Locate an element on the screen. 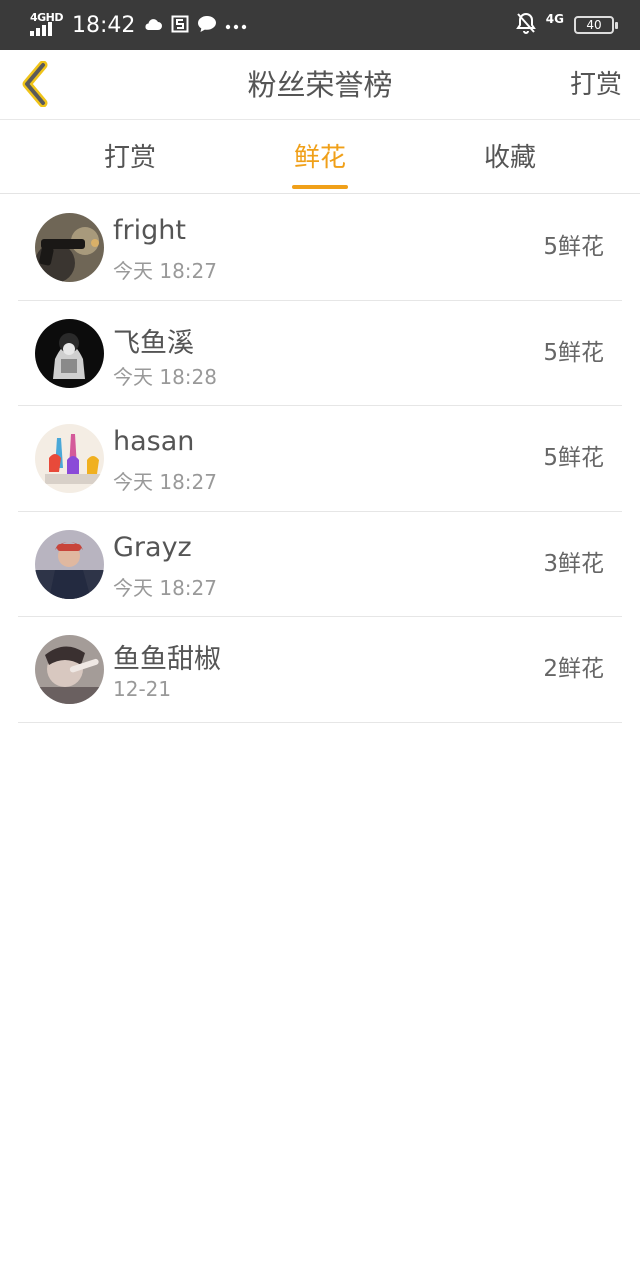 The height and width of the screenshot is (1276, 640). cloud-icon is located at coordinates (153, 25).